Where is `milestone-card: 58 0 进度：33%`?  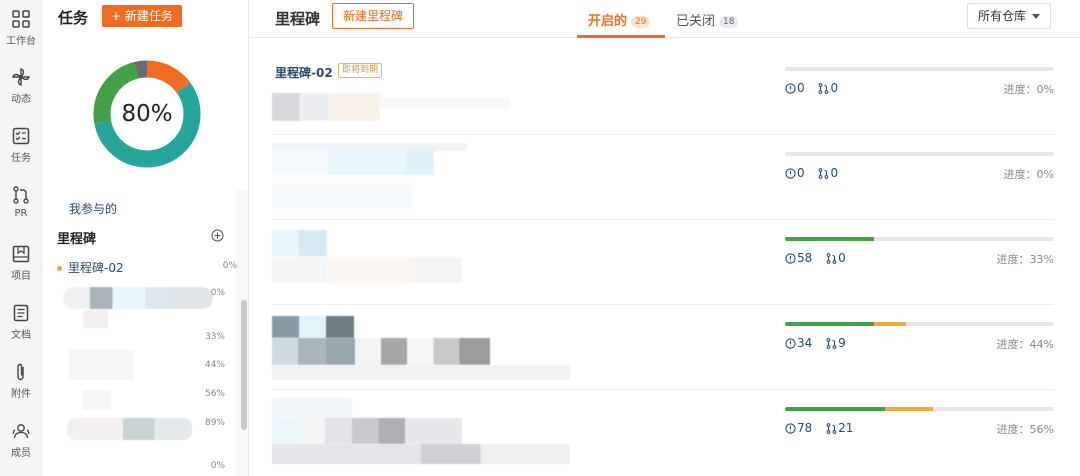
milestone-card: 58 0 进度：33% is located at coordinates (663, 262).